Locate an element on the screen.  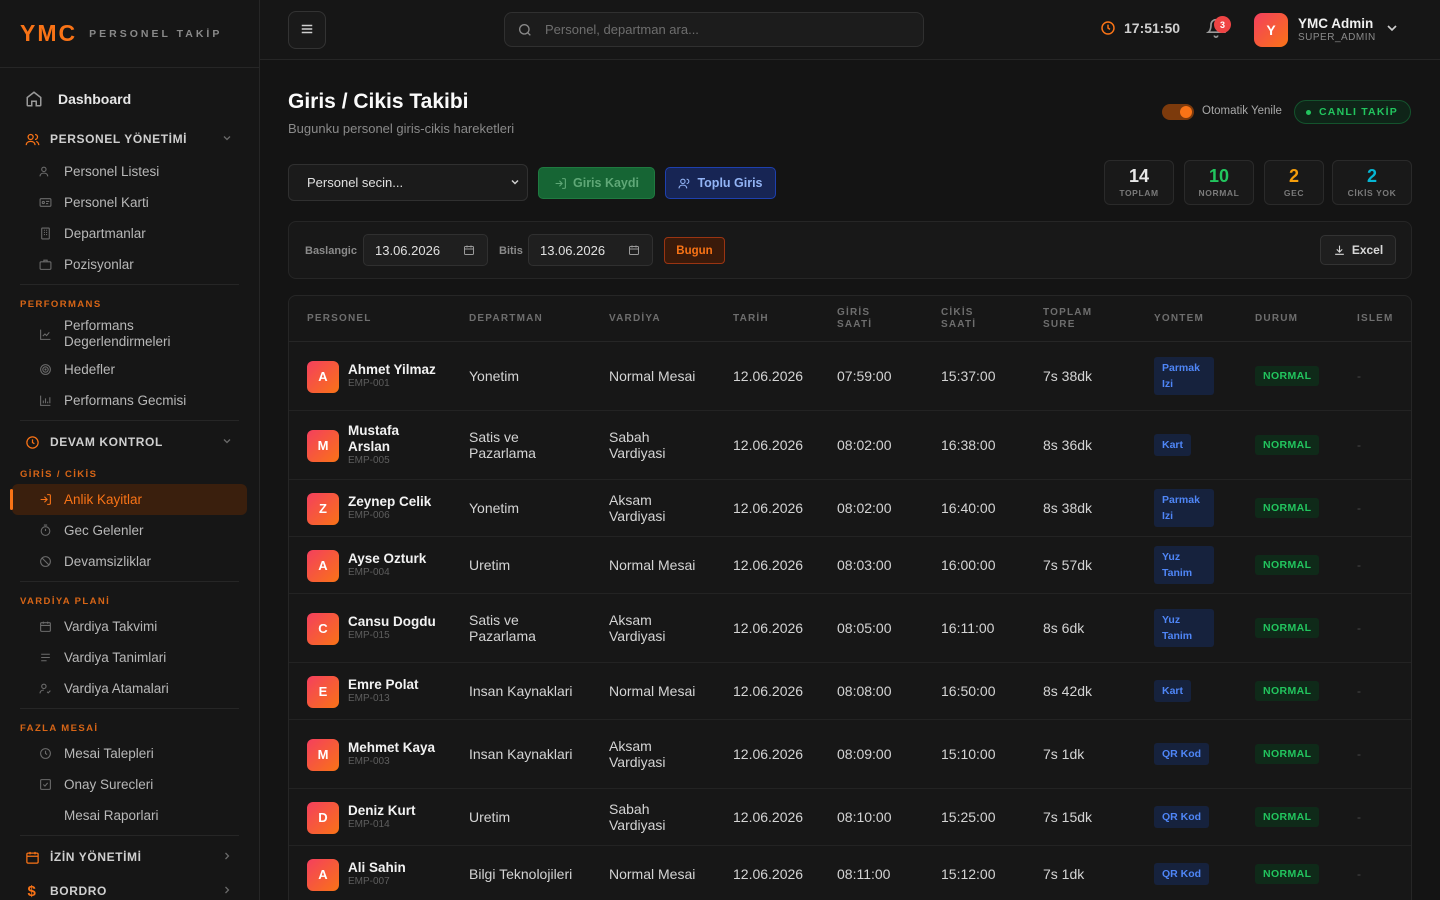
live-tracking-badge: CANLI TAKİP is located at coordinates (1352, 112).